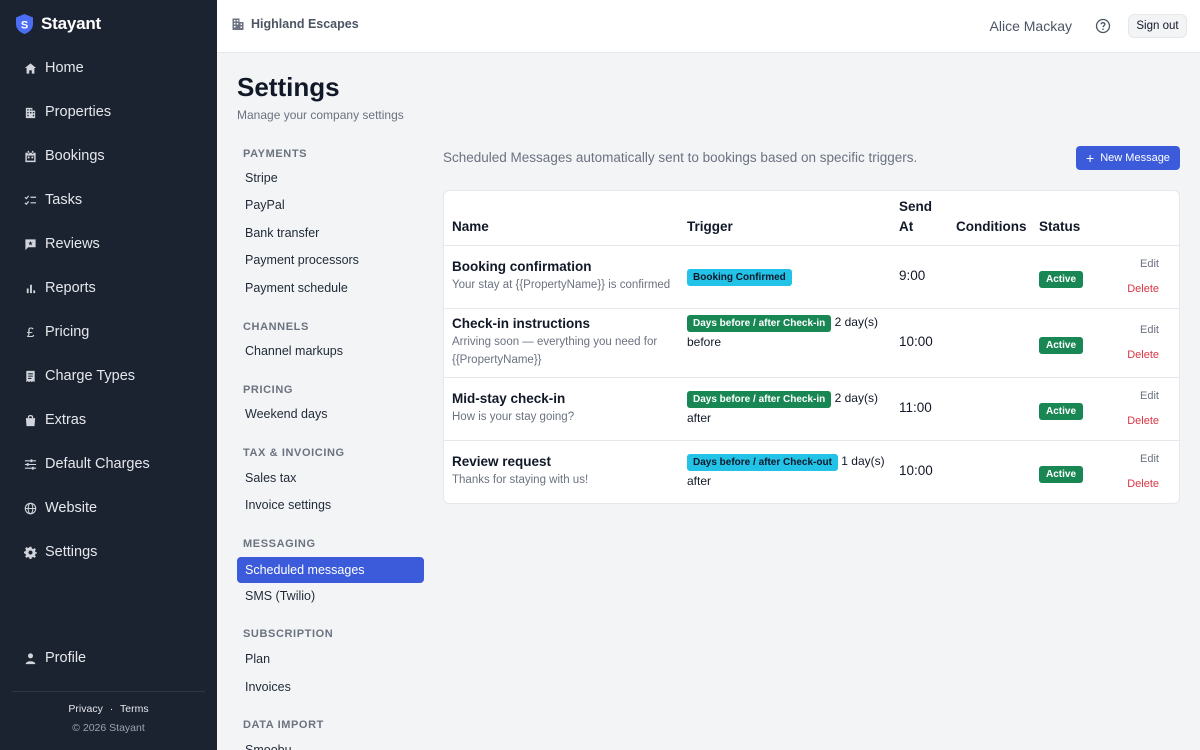  Describe the element at coordinates (85, 709) in the screenshot. I see `privacy-link: Privacy` at that location.